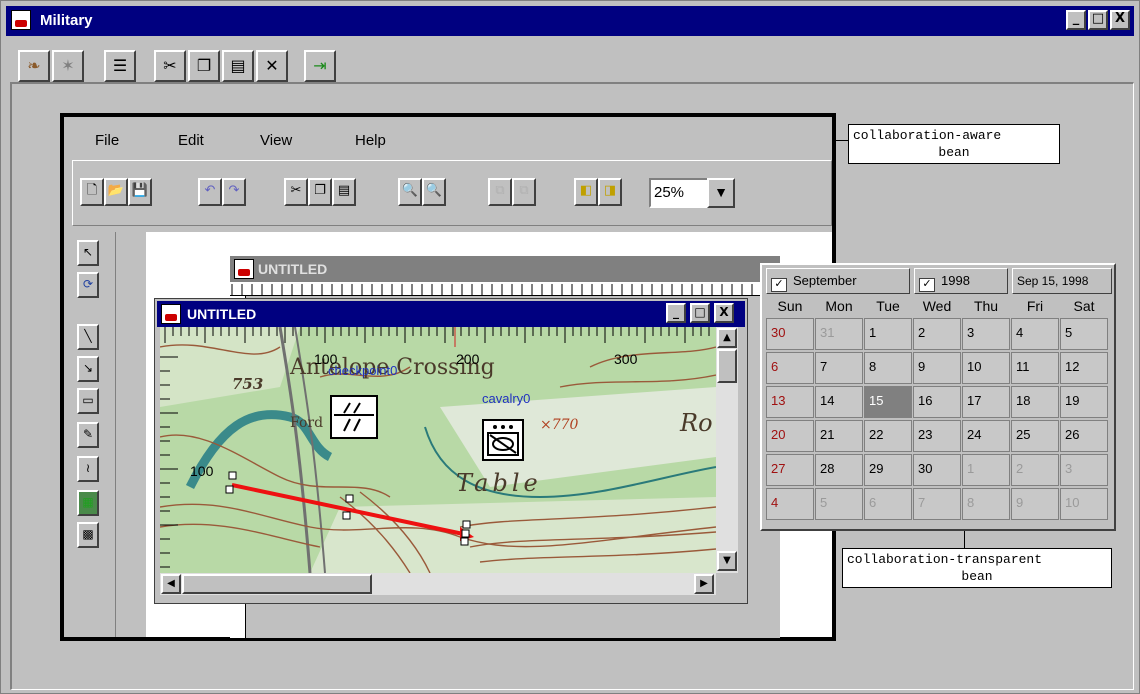 The image size is (1140, 694). What do you see at coordinates (204, 66) in the screenshot?
I see `copy-icon: ❐` at bounding box center [204, 66].